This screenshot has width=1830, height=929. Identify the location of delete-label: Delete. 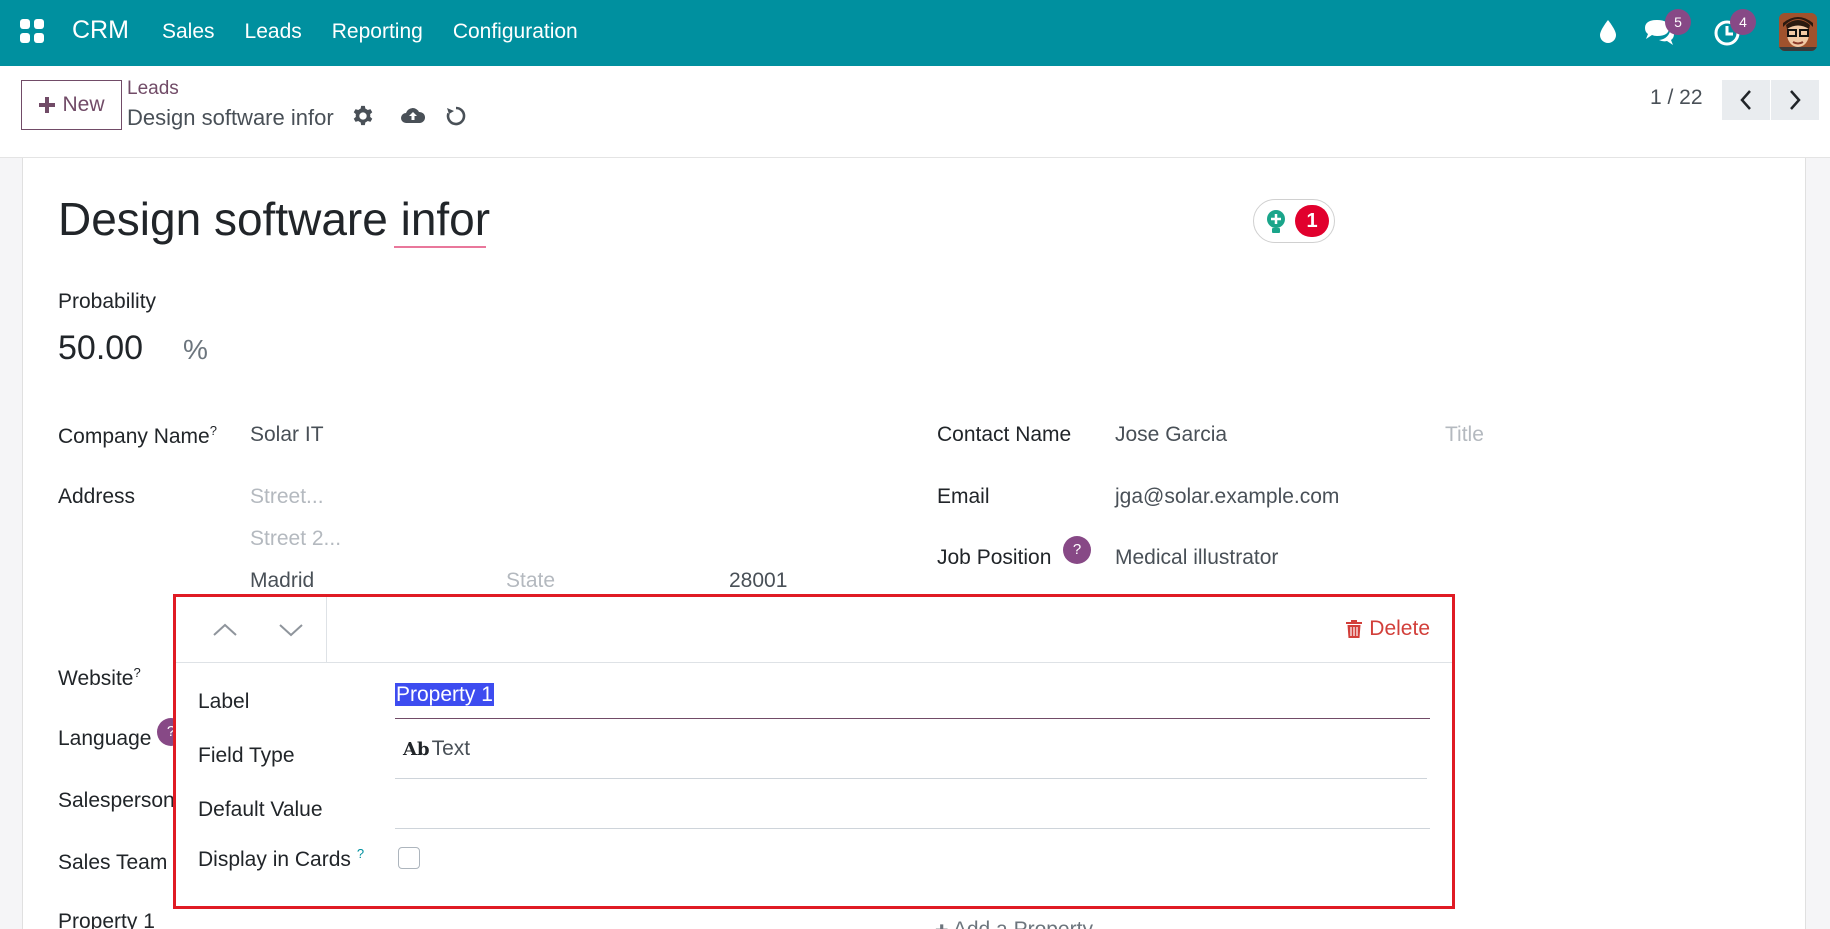
(1399, 628).